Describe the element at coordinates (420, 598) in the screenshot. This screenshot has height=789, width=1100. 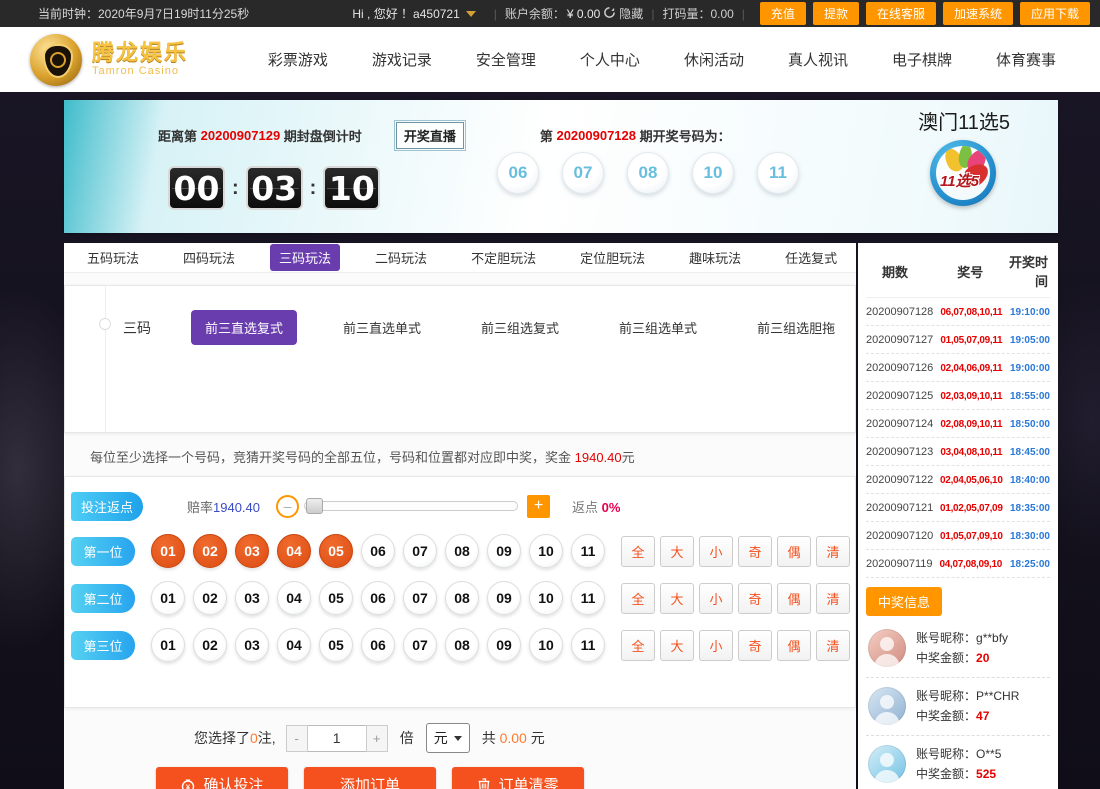
I see `number-ball-第二位-07: 07` at that location.